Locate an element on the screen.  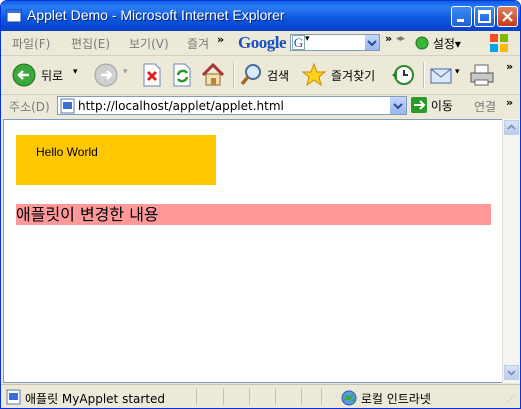
back-arrow-icon is located at coordinates (24, 75).